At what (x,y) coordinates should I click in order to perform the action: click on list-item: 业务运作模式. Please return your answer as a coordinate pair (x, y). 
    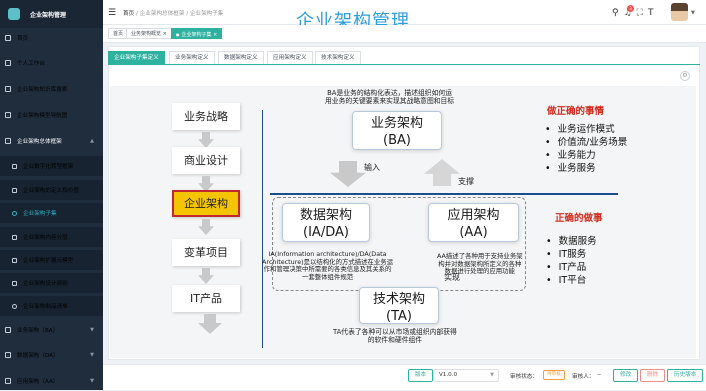
    Looking at the image, I should click on (586, 129).